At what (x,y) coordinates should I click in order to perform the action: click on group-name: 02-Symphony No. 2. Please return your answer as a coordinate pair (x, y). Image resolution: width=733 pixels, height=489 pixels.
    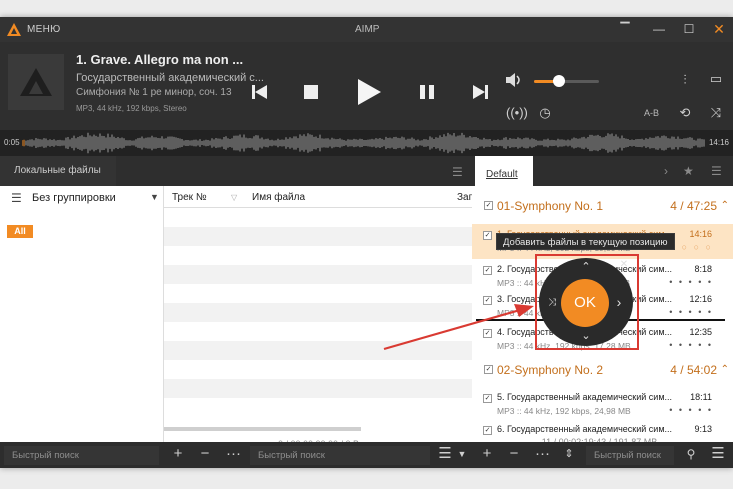
    Looking at the image, I should click on (550, 370).